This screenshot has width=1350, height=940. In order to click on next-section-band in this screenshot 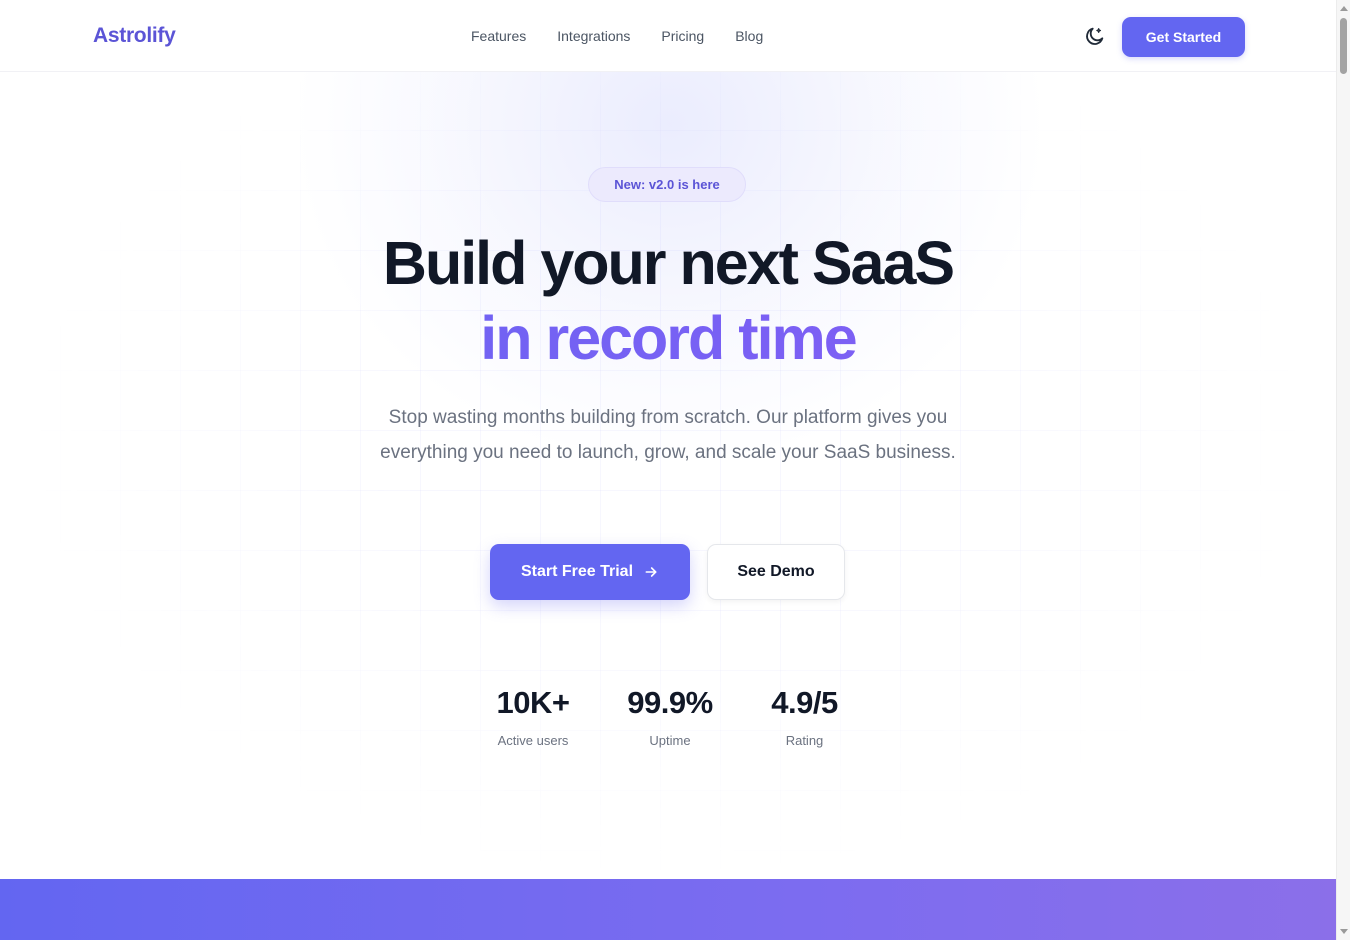, I will do `click(668, 909)`.